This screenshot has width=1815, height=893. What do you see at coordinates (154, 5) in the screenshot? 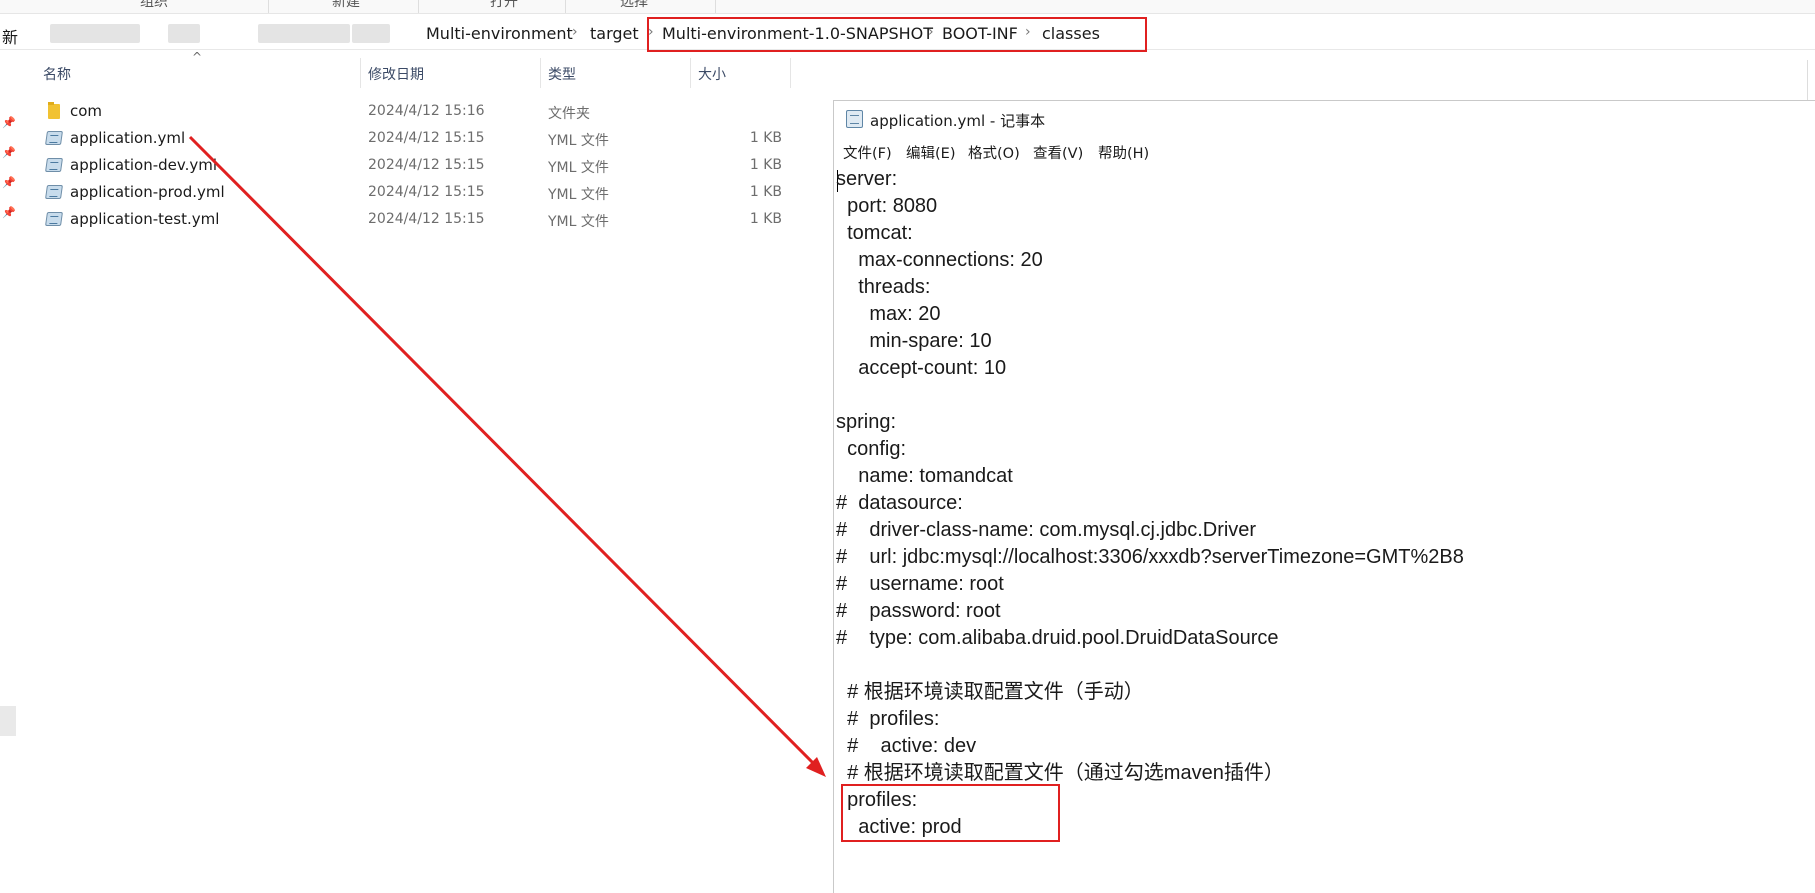
I see `ribbon-group-organize: 组织` at bounding box center [154, 5].